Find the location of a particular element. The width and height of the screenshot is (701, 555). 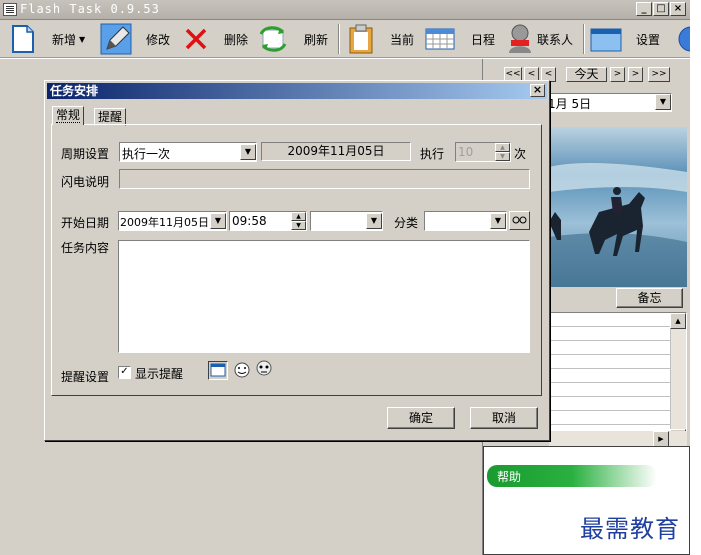

memo-hscrollbar: ▶ is located at coordinates (618, 439).